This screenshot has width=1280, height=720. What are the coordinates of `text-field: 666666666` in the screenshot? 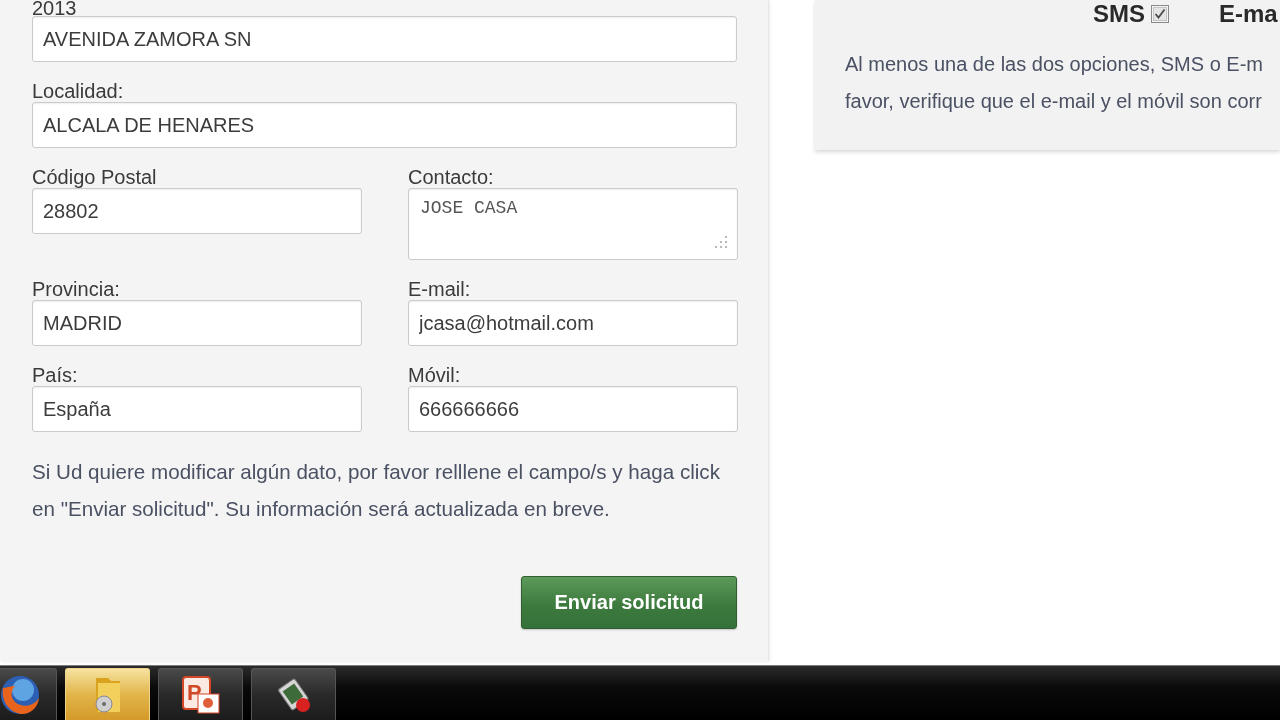 It's located at (573, 409).